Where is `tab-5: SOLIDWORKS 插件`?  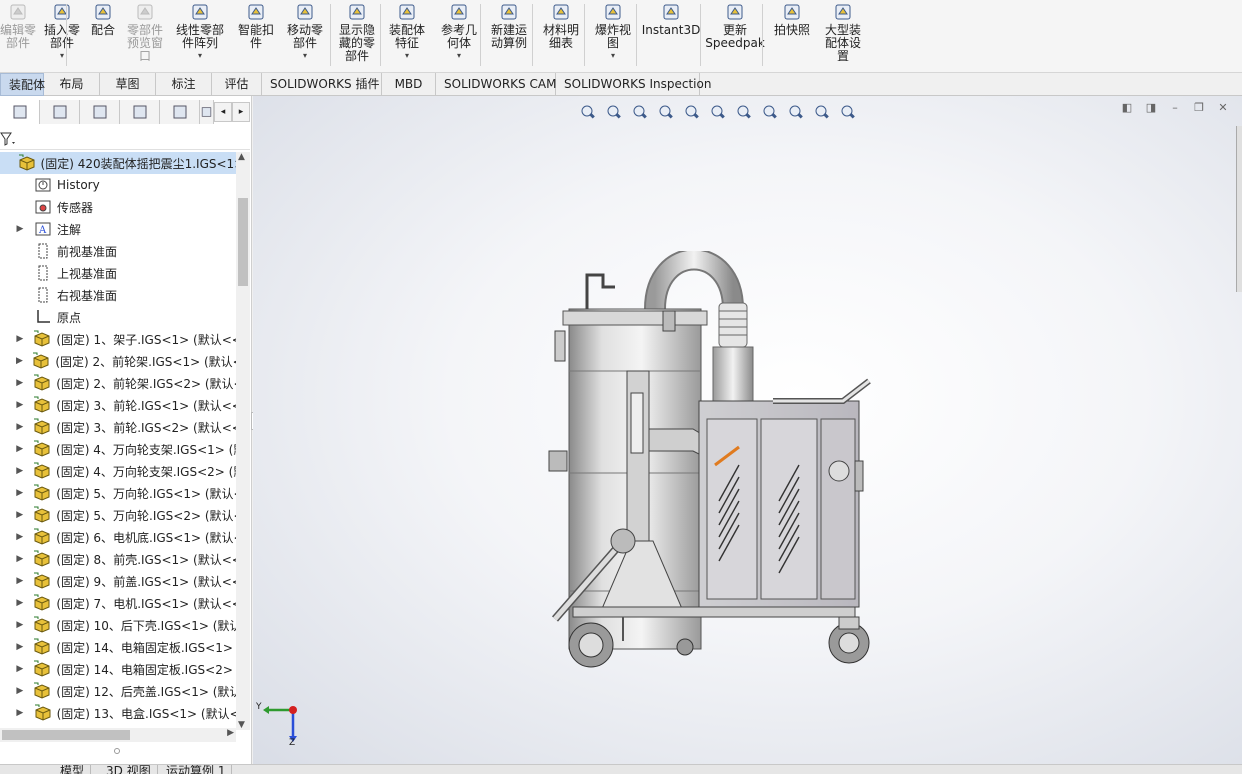 tab-5: SOLIDWORKS 插件 is located at coordinates (322, 84).